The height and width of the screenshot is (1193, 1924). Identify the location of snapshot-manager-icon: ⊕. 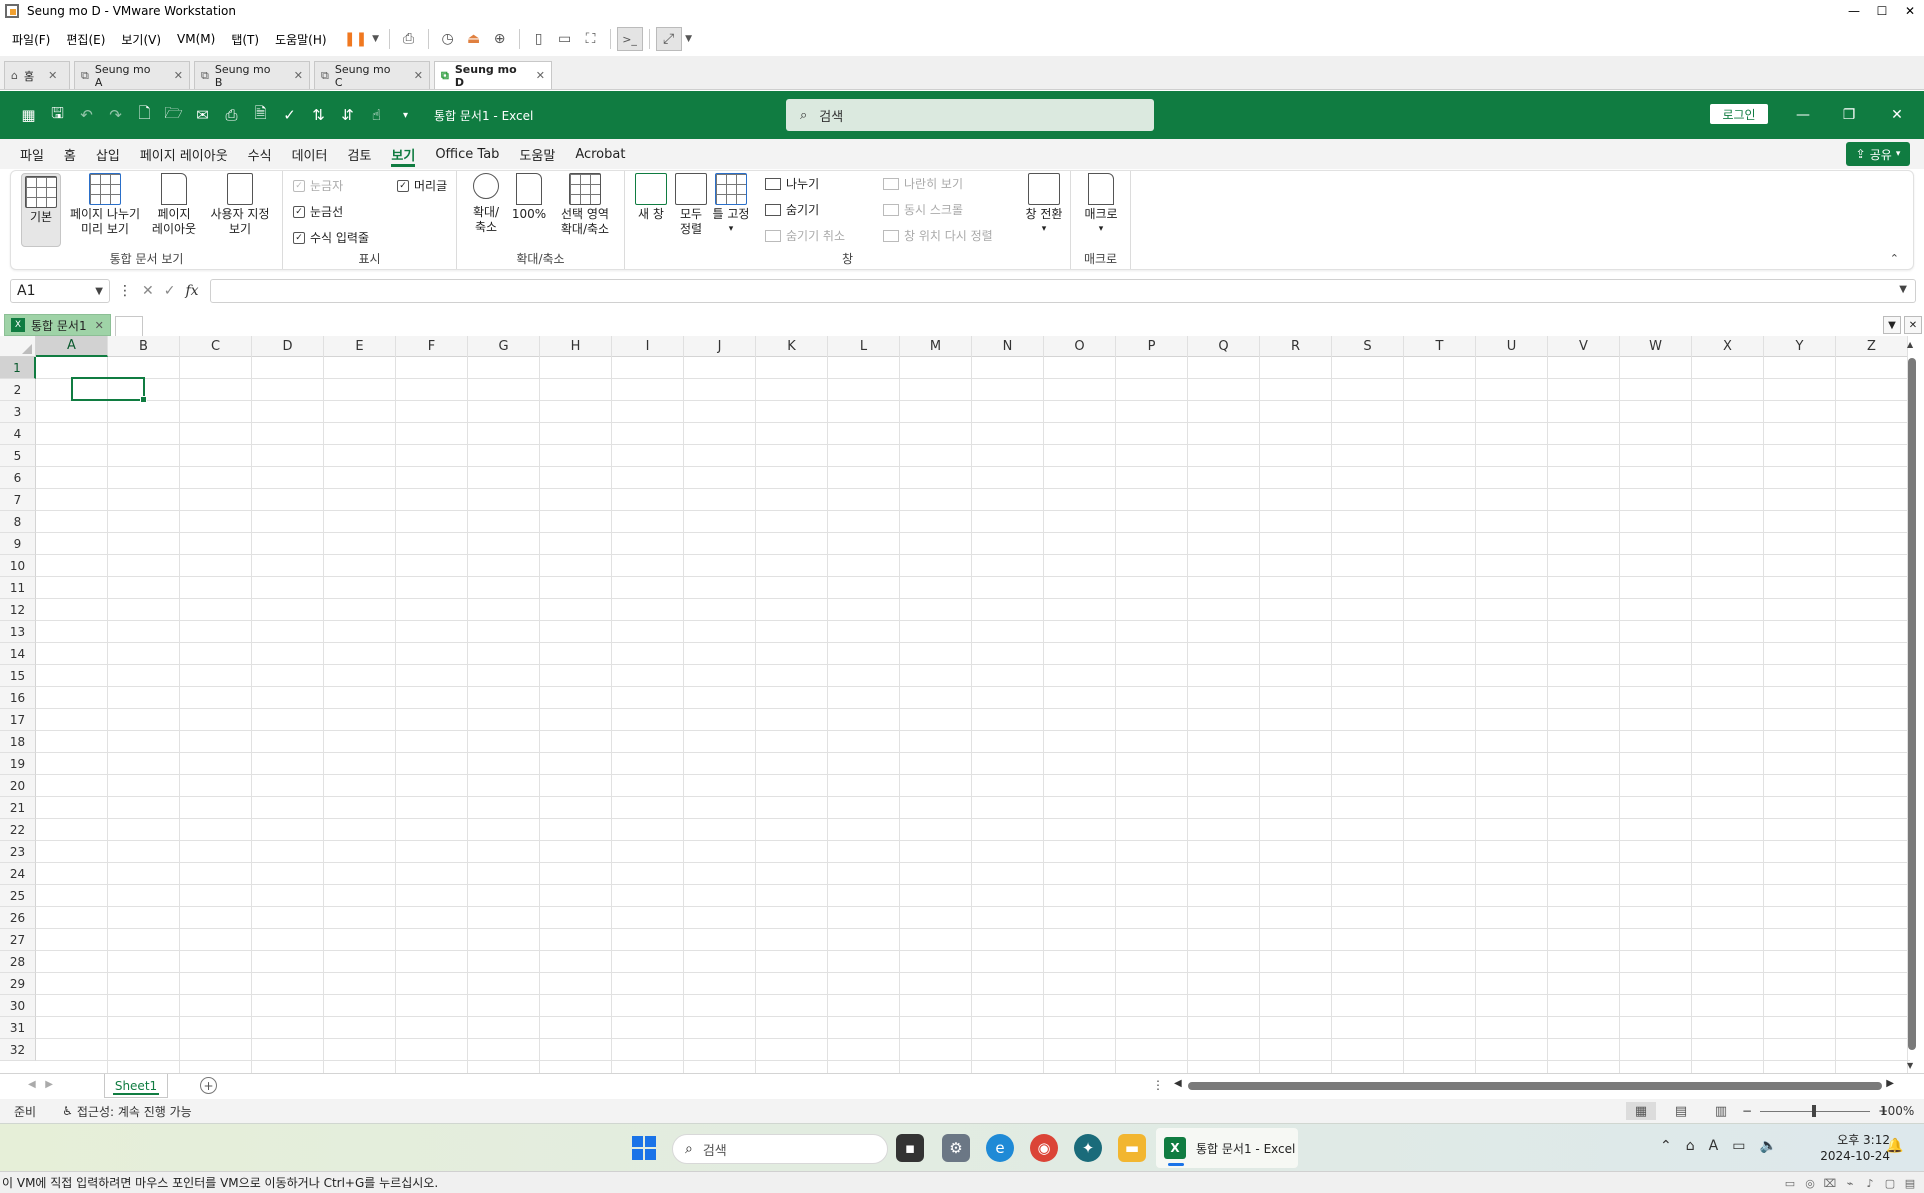
(500, 39).